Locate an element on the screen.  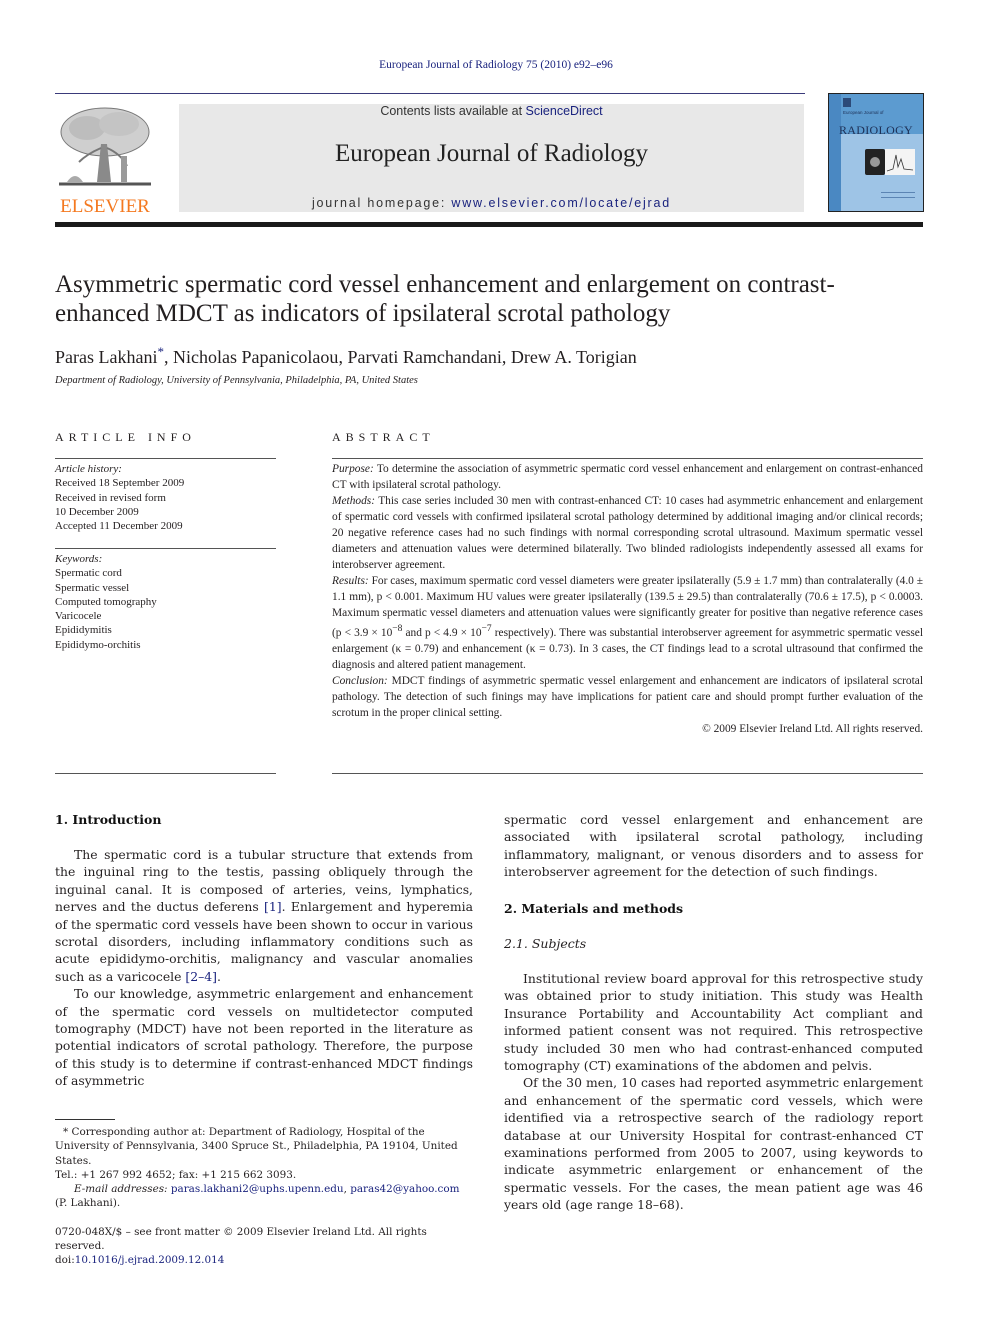
sciencedirect-link: ScienceDirect is located at coordinates (564, 111).